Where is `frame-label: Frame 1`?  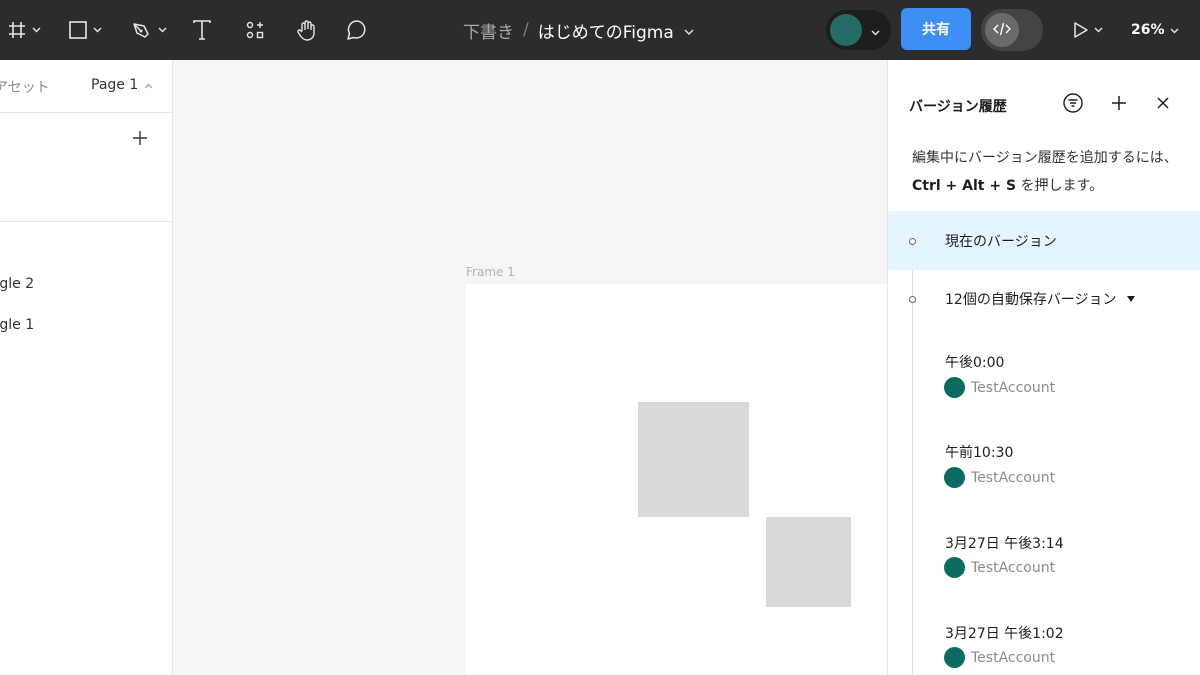
frame-label: Frame 1 is located at coordinates (490, 272).